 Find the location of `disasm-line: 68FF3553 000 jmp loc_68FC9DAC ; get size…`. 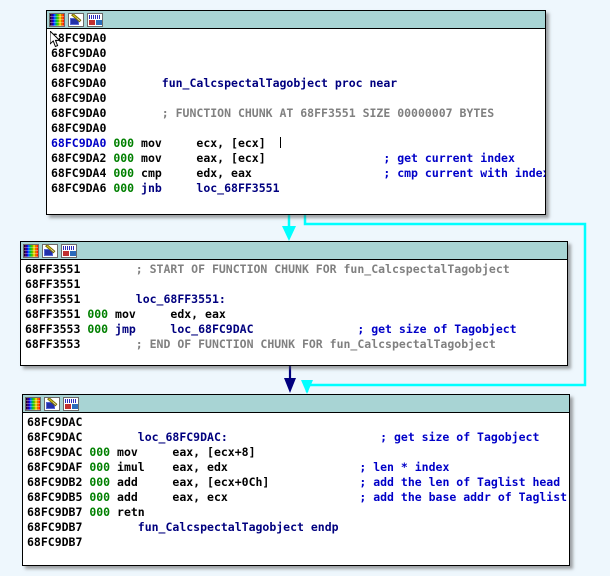

disasm-line: 68FF3553 000 jmp loc_68FC9DAC ; get size… is located at coordinates (296, 329).